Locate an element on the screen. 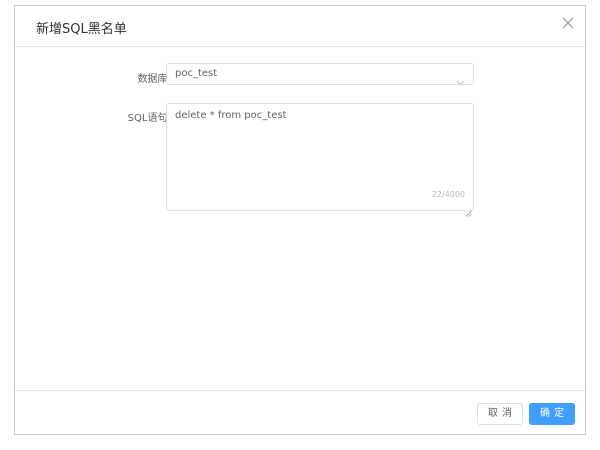 This screenshot has height=450, width=600. dialog-header: 新增SQL黑名单 is located at coordinates (300, 26).